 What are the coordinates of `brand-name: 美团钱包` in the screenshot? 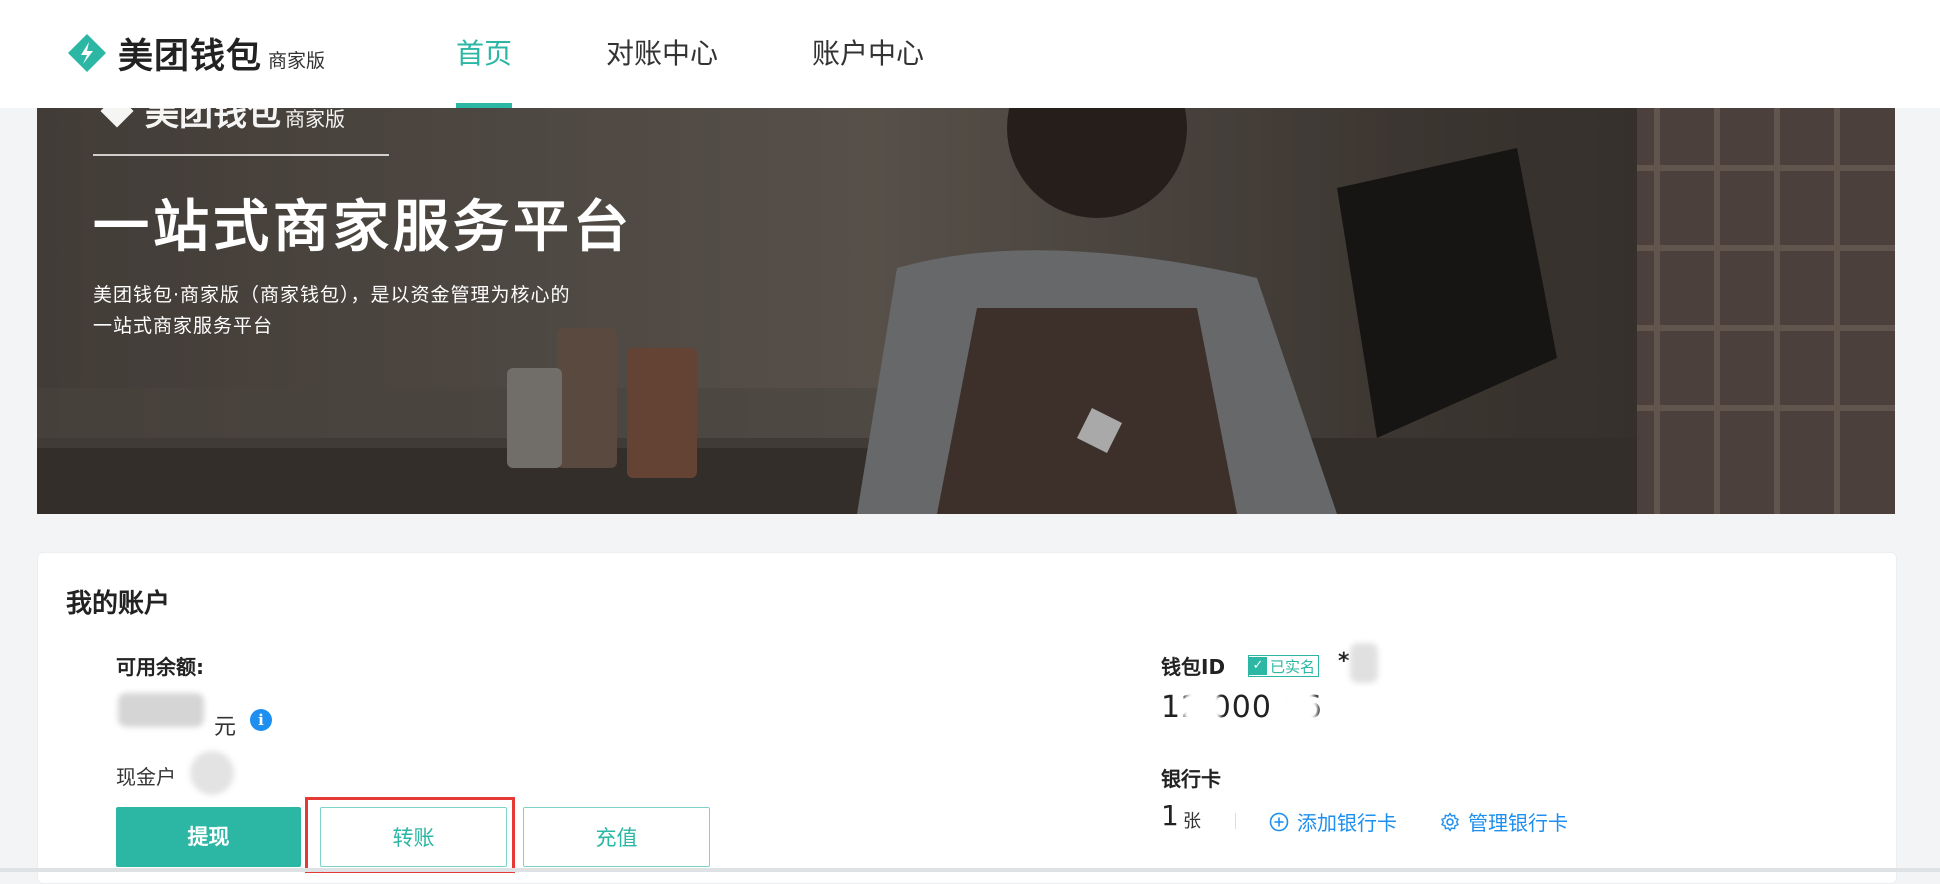 It's located at (190, 56).